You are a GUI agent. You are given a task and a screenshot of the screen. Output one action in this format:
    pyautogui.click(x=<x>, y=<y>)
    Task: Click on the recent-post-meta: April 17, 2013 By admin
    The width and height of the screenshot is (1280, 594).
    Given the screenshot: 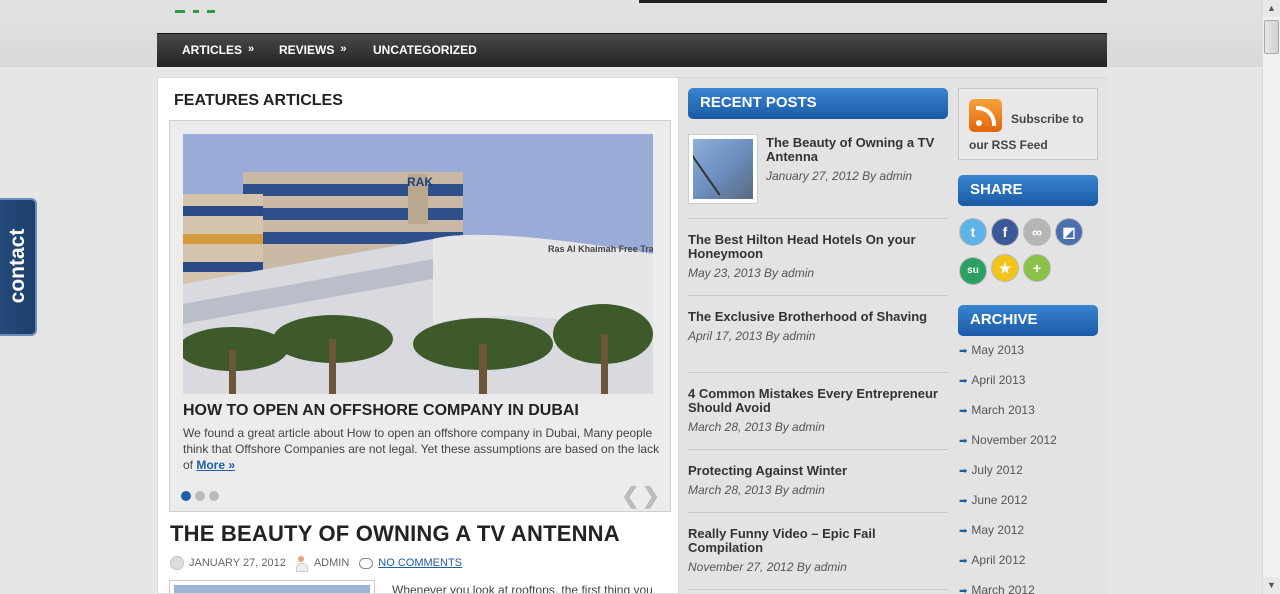 What is the action you would take?
    pyautogui.click(x=752, y=336)
    